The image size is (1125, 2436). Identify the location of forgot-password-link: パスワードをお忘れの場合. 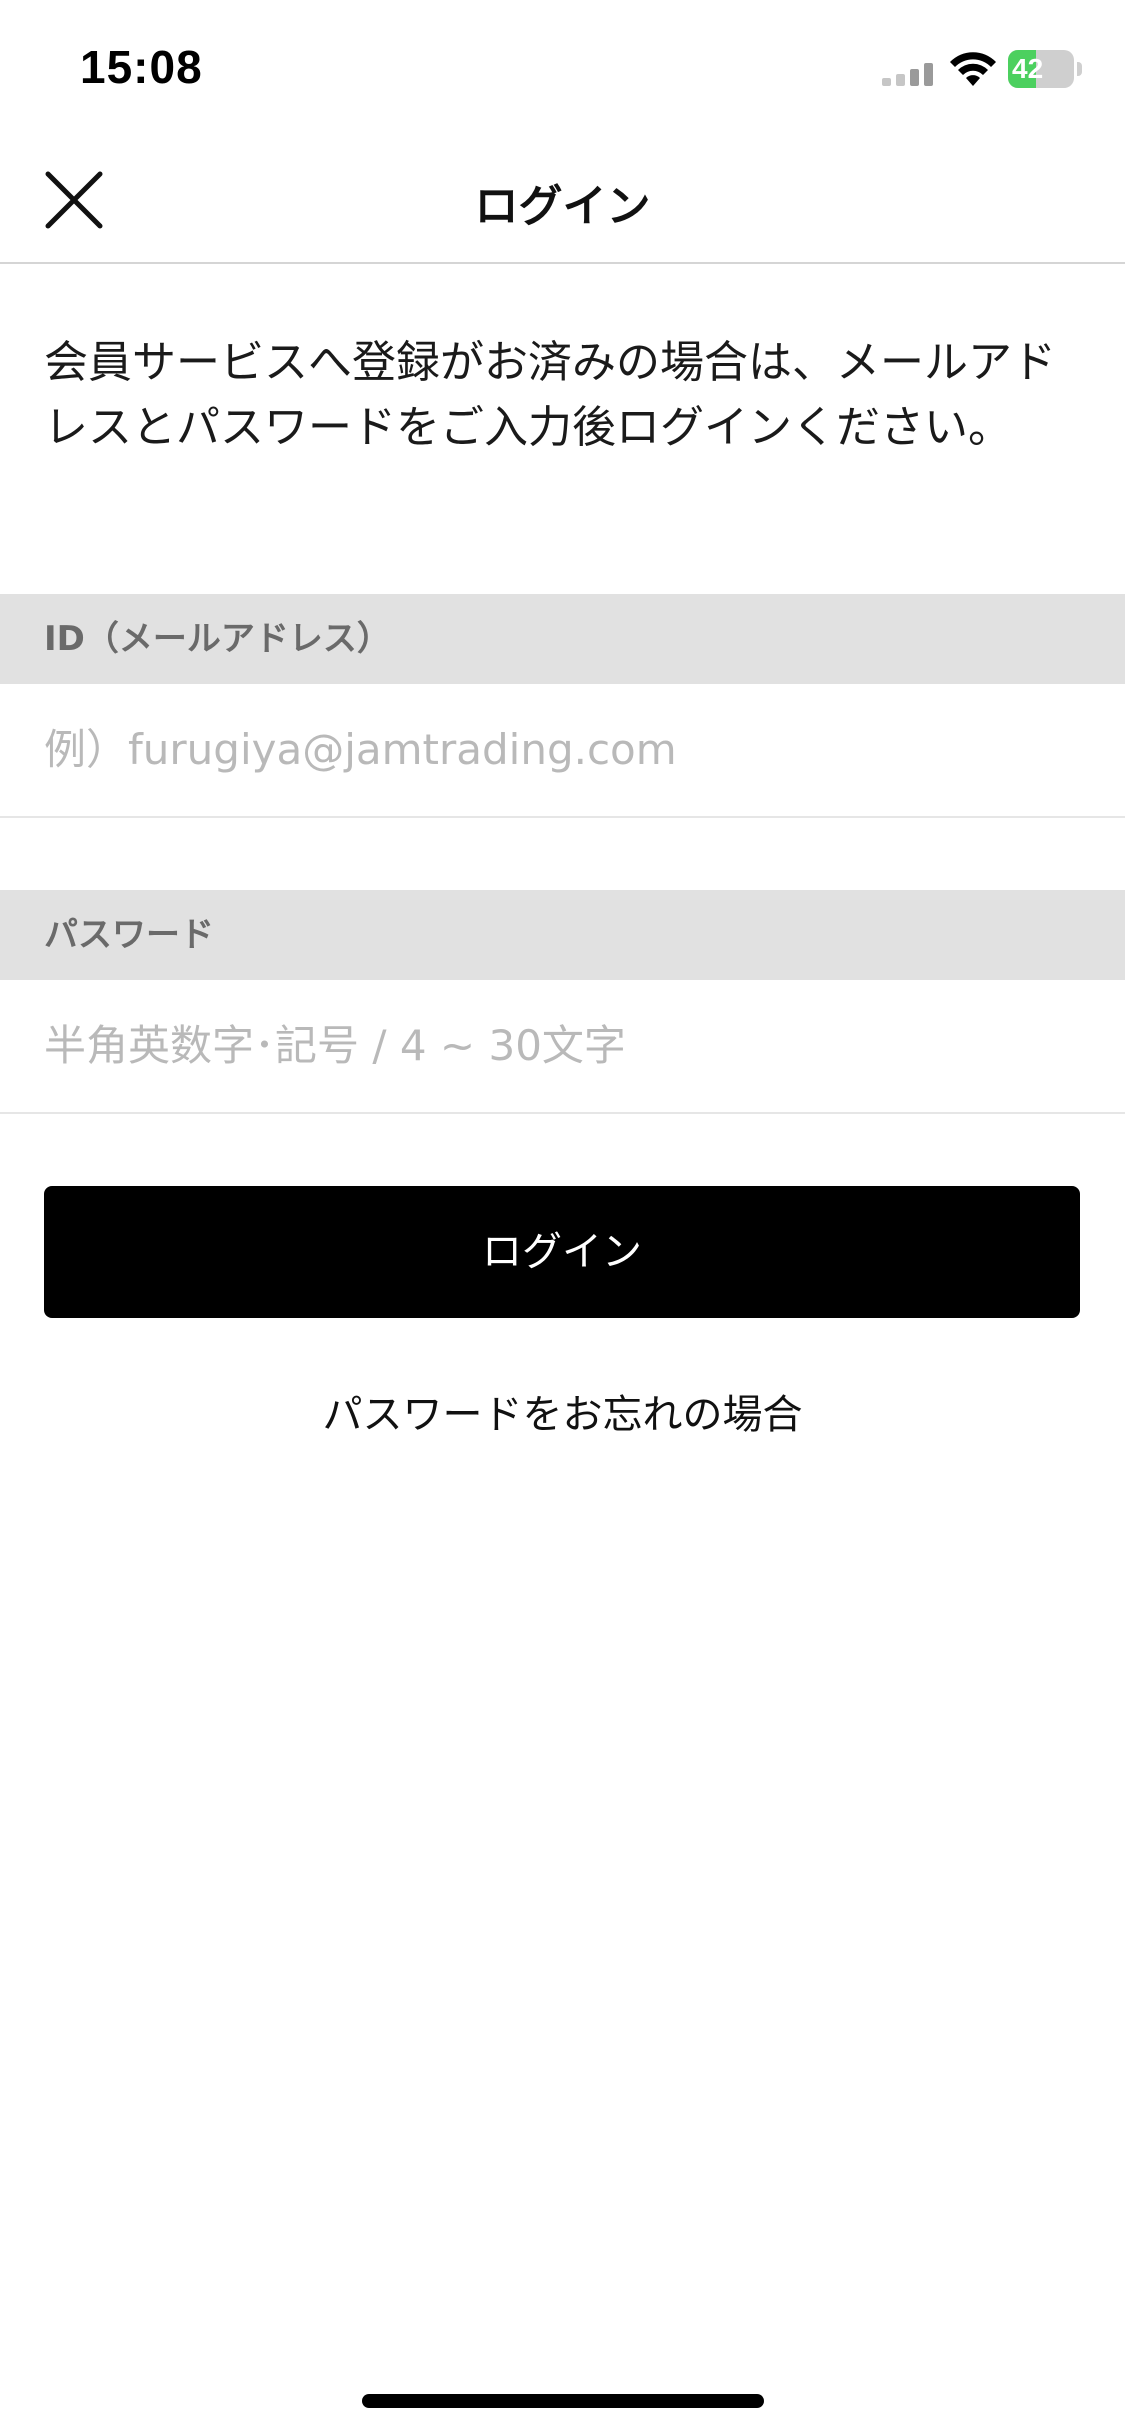
(562, 1411).